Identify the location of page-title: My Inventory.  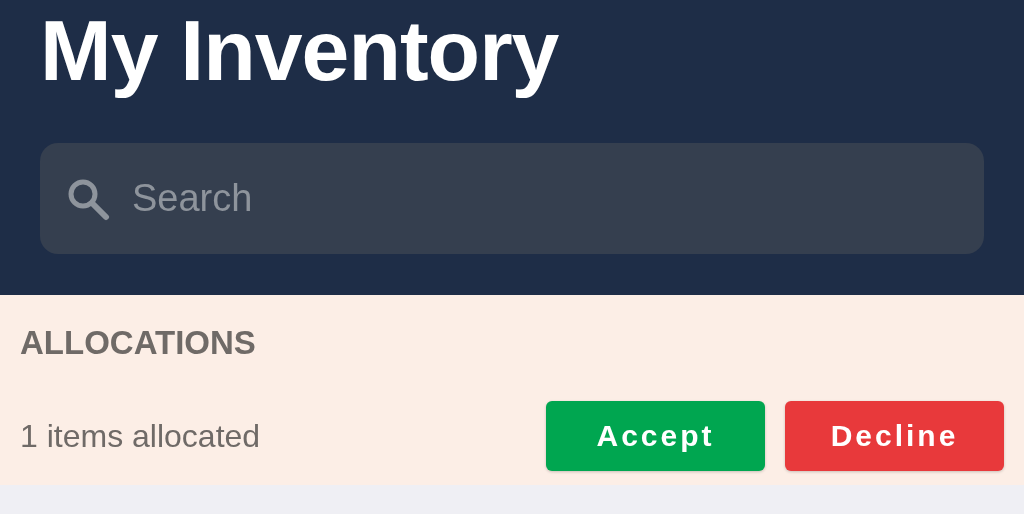
(300, 50).